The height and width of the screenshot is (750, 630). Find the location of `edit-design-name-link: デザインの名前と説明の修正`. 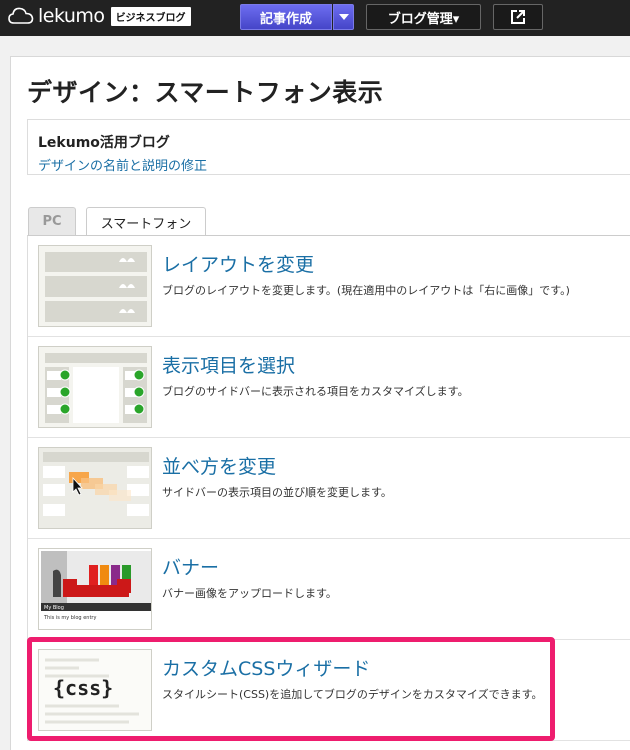

edit-design-name-link: デザインの名前と説明の修正 is located at coordinates (122, 164).